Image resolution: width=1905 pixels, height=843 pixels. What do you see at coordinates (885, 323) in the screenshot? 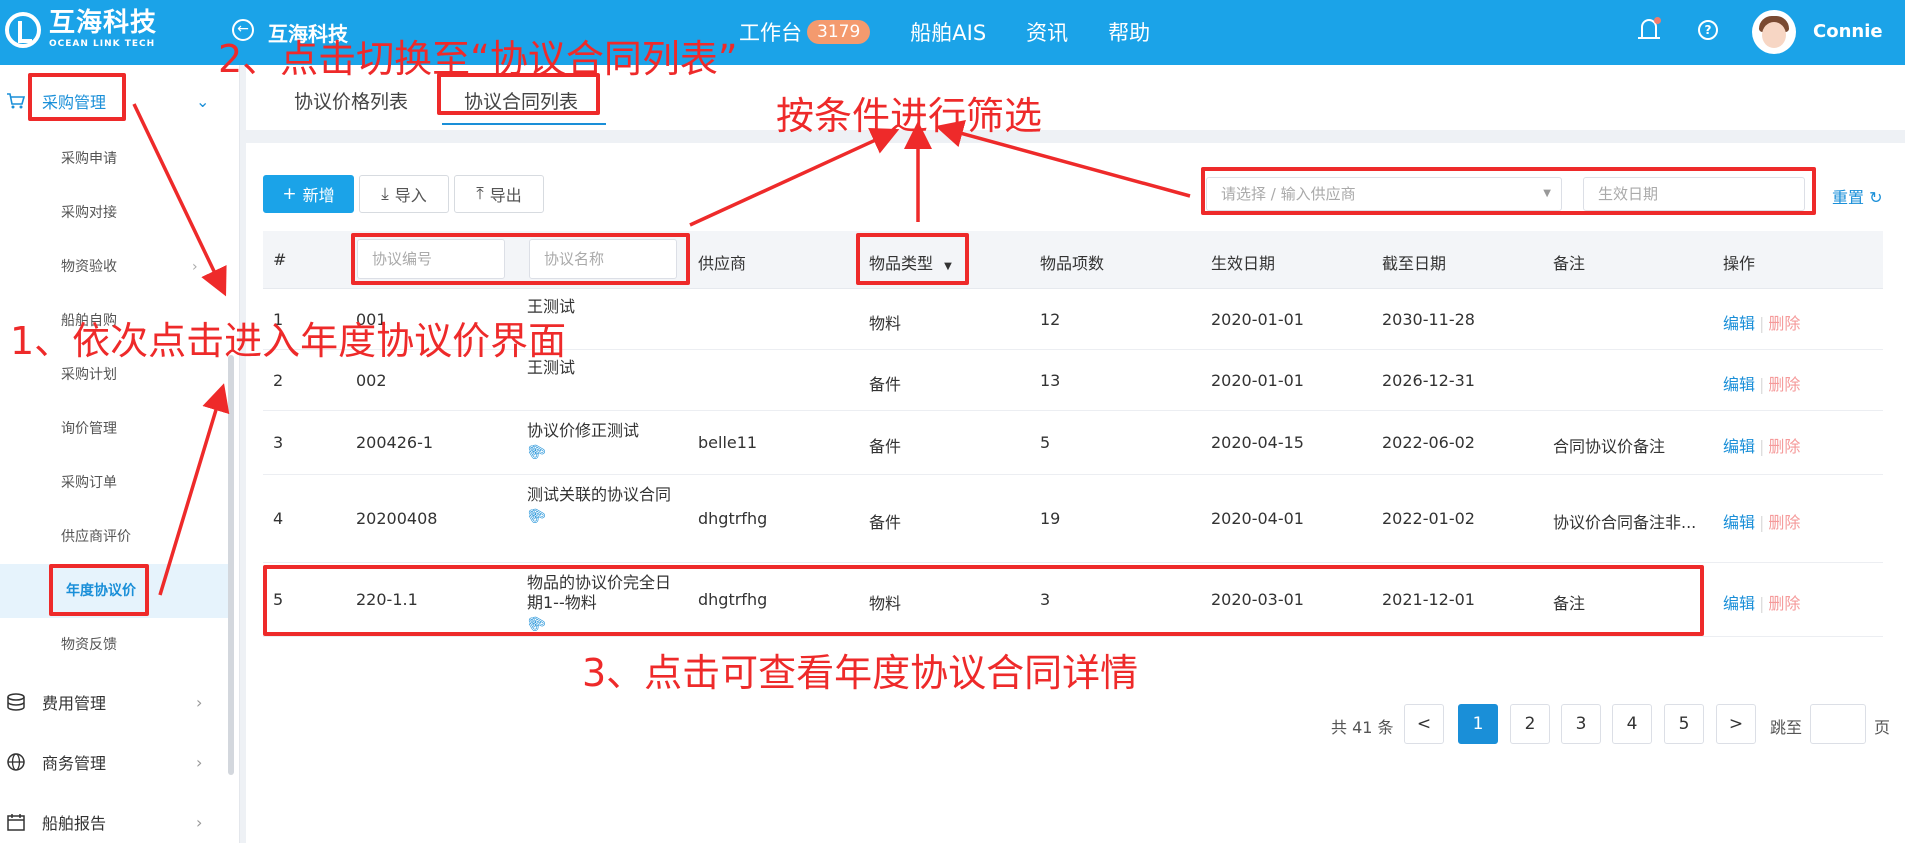
I see `row-item-type: 物料` at bounding box center [885, 323].